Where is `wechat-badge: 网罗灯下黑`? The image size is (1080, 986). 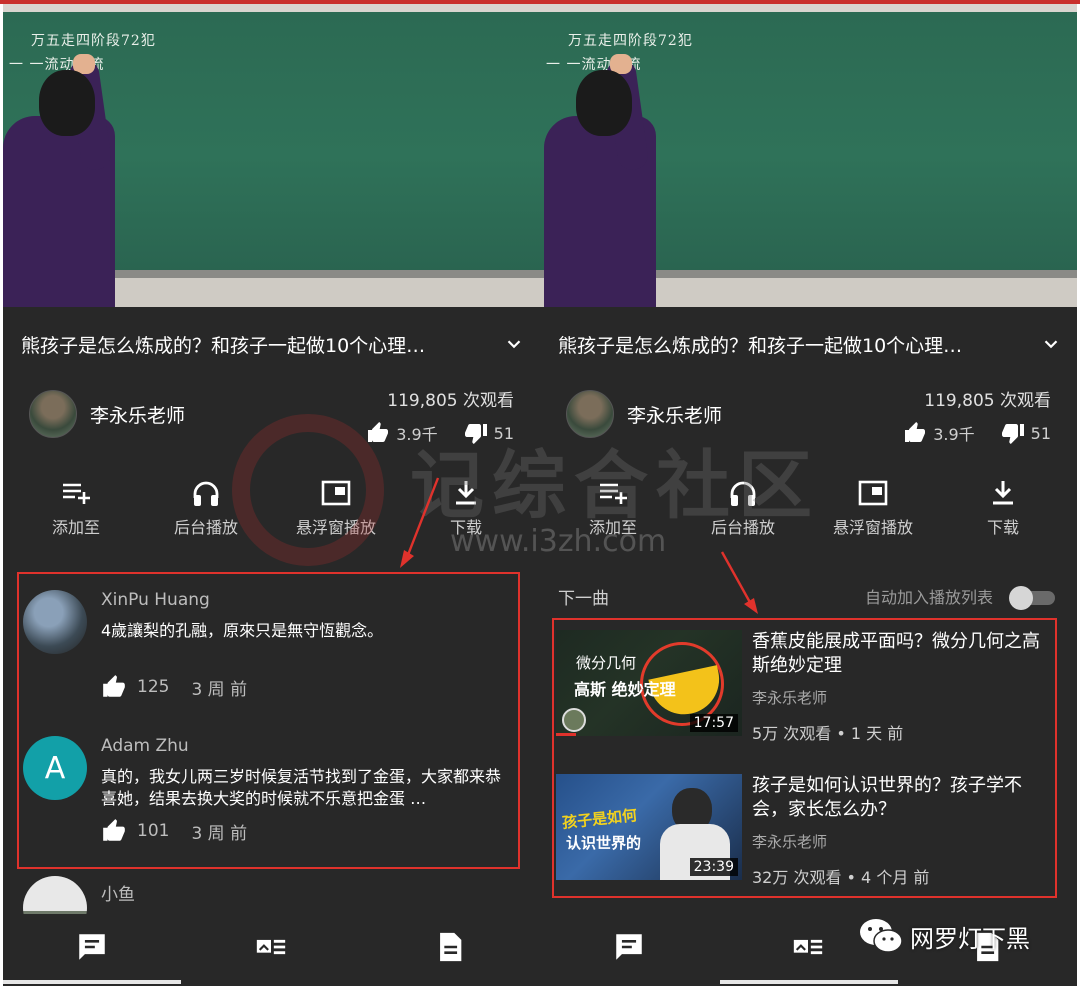 wechat-badge: 网罗灯下黑 is located at coordinates (944, 936).